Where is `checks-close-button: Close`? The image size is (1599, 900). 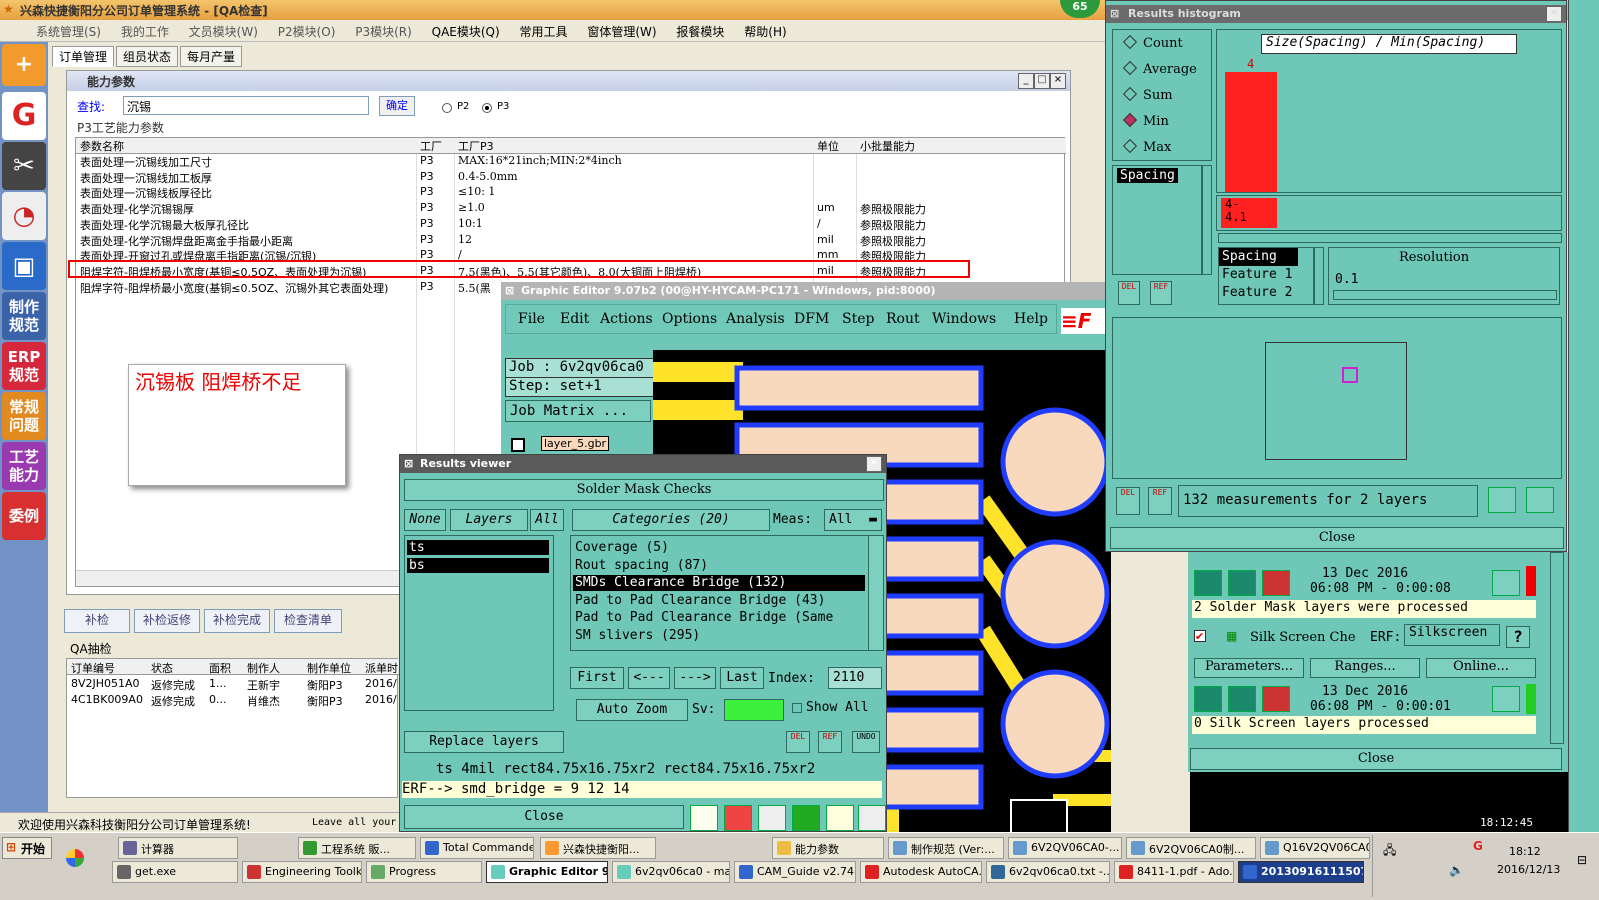
checks-close-button: Close is located at coordinates (1376, 759).